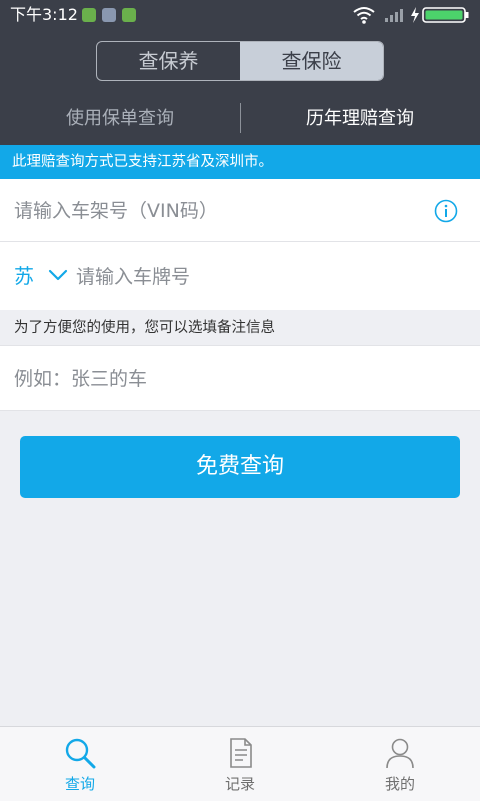 This screenshot has height=801, width=480. I want to click on subtabs: 使用保单查询 历年理赔查询, so click(240, 120).